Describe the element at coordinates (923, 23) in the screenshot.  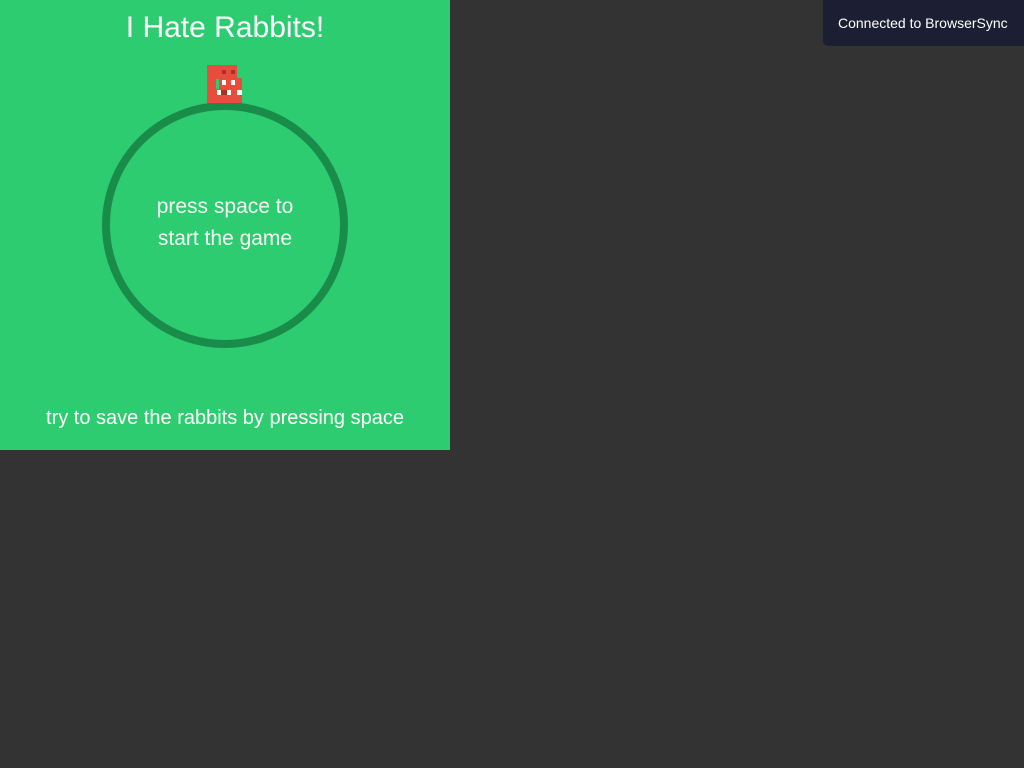
I see `browsersync-notification: Connected to BrowserSync` at that location.